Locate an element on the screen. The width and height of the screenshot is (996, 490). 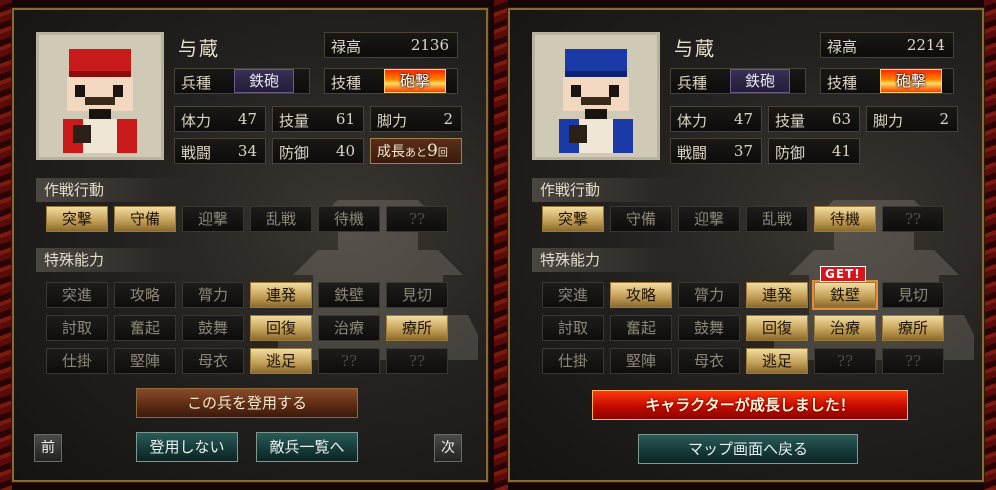
stat-box: 戦闘 34 is located at coordinates (220, 151).